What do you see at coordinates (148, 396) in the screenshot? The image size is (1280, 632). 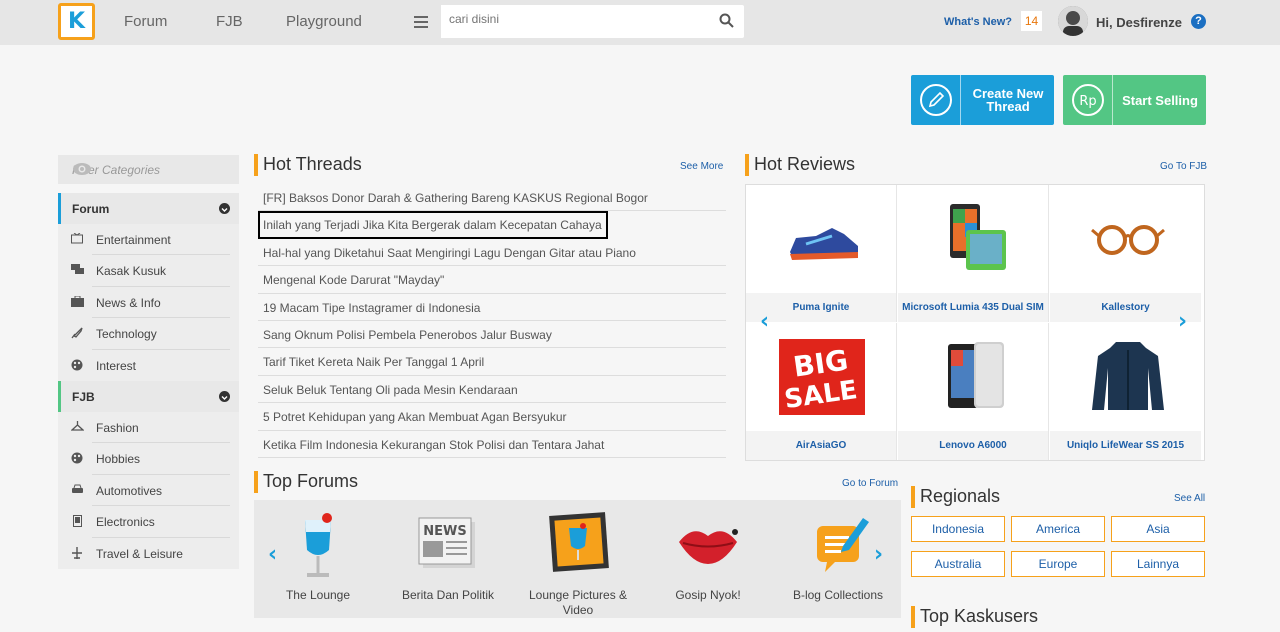 I see `category-fjb-header: FJB` at bounding box center [148, 396].